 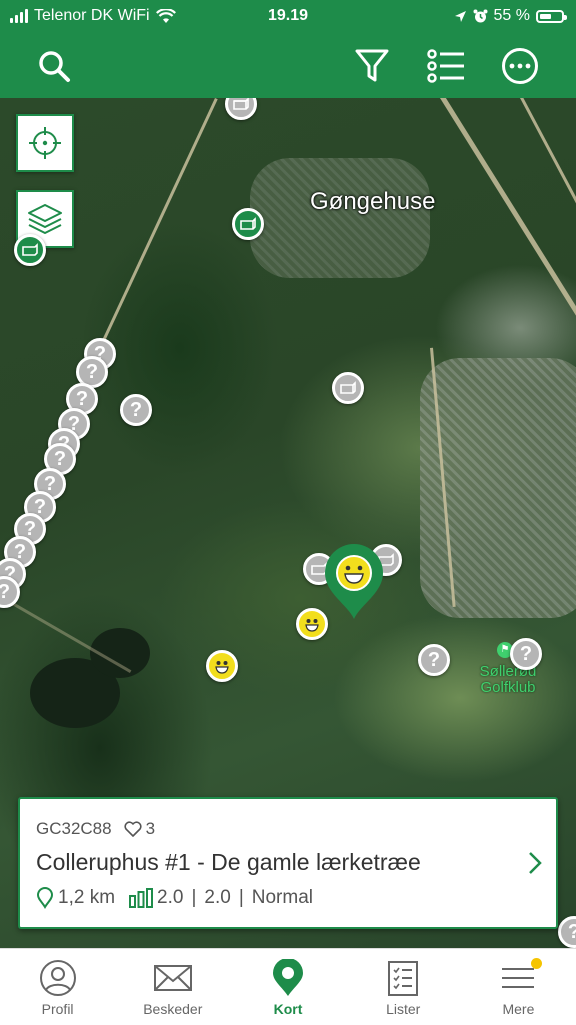 I want to click on selected-cache-pin, so click(x=354, y=582).